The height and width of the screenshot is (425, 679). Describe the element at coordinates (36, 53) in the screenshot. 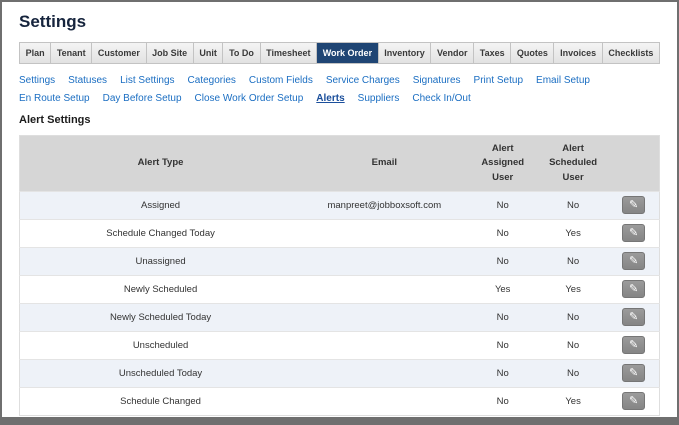

I see `tab-plan: Plan` at that location.